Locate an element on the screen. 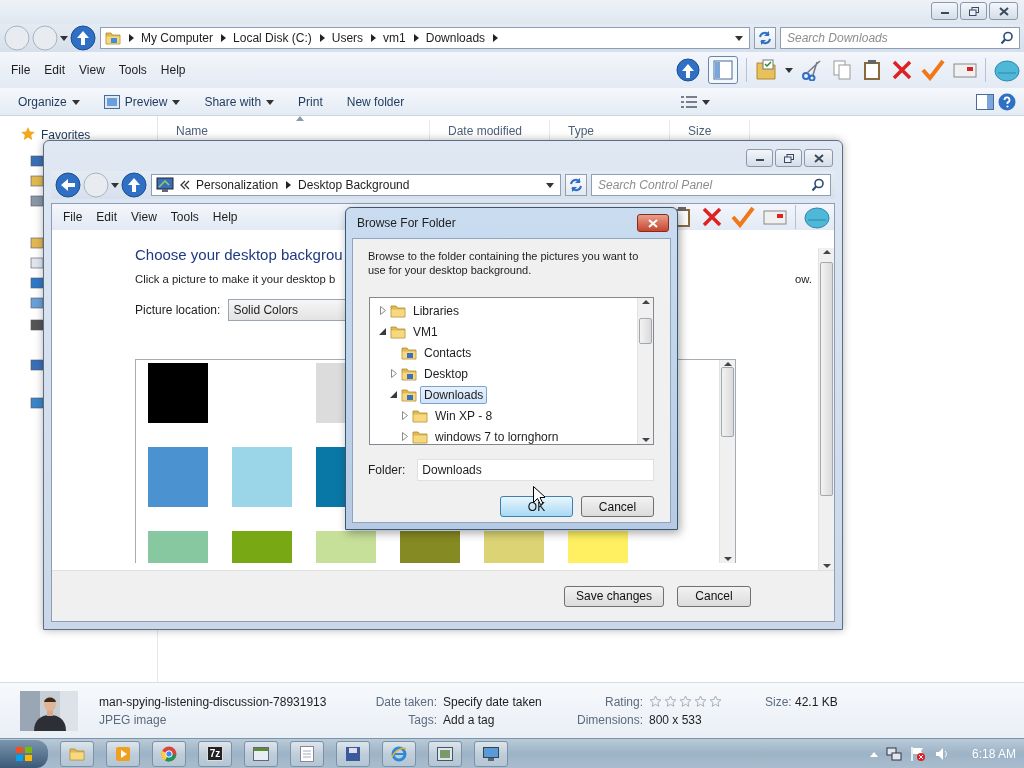 This screenshot has width=1024, height=768. field-label: Rating: is located at coordinates (623, 701).